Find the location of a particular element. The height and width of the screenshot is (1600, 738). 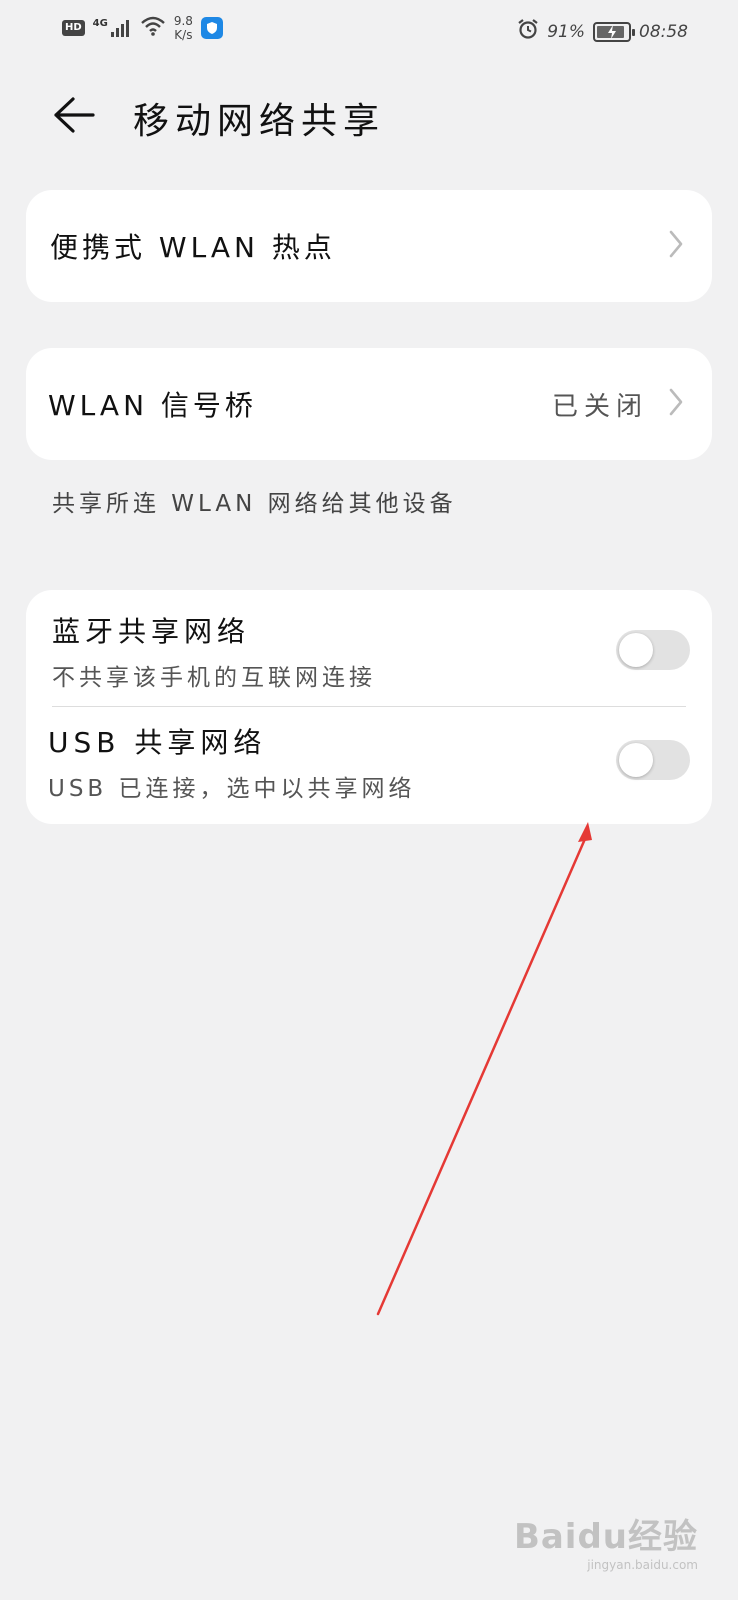

shield-icon is located at coordinates (211, 28).